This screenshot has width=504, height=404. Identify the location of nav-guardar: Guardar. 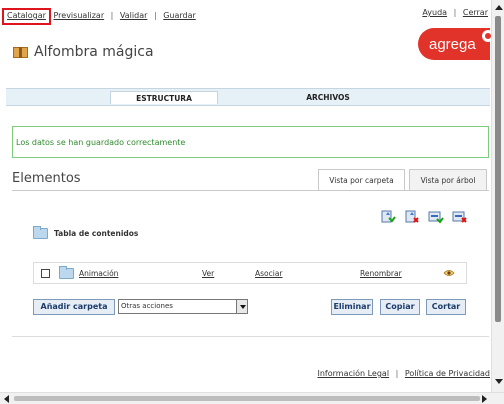
(179, 15).